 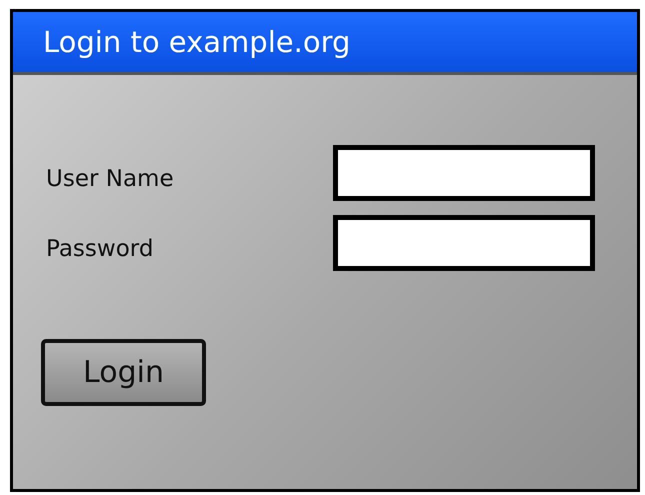 I want to click on field-label: Password, so click(x=100, y=249).